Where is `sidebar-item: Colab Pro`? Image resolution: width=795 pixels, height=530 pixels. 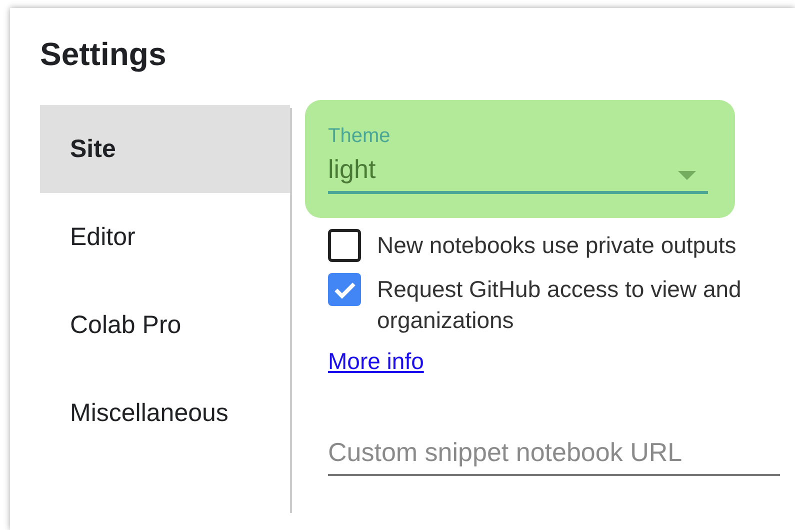 sidebar-item: Colab Pro is located at coordinates (165, 325).